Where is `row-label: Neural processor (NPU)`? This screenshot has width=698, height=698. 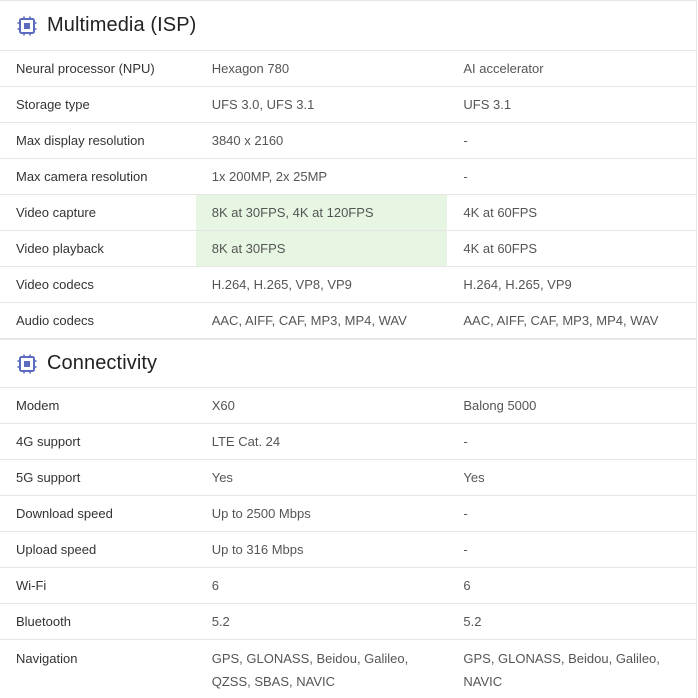 row-label: Neural processor (NPU) is located at coordinates (85, 68).